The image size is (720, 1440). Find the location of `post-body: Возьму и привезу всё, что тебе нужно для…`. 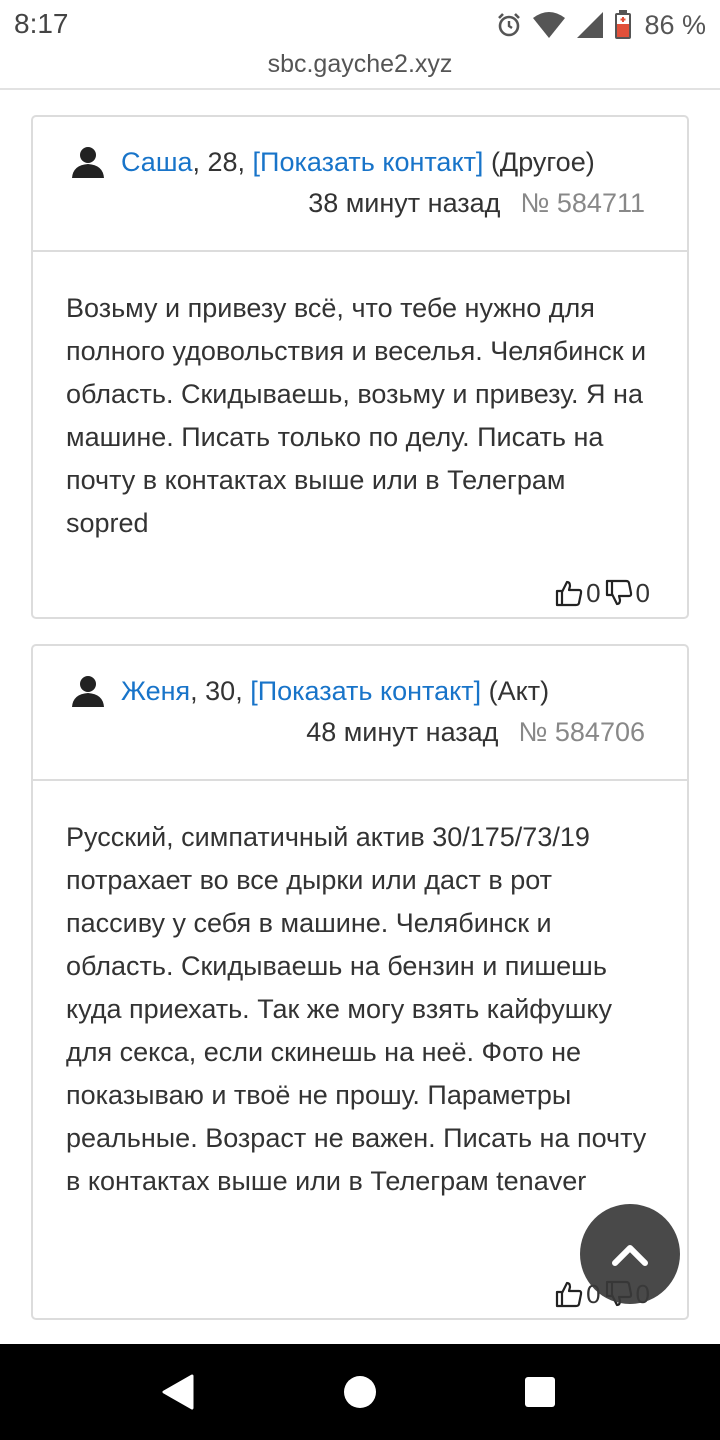

post-body: Возьму и привезу всё, что тебе нужно для… is located at coordinates (356, 415).